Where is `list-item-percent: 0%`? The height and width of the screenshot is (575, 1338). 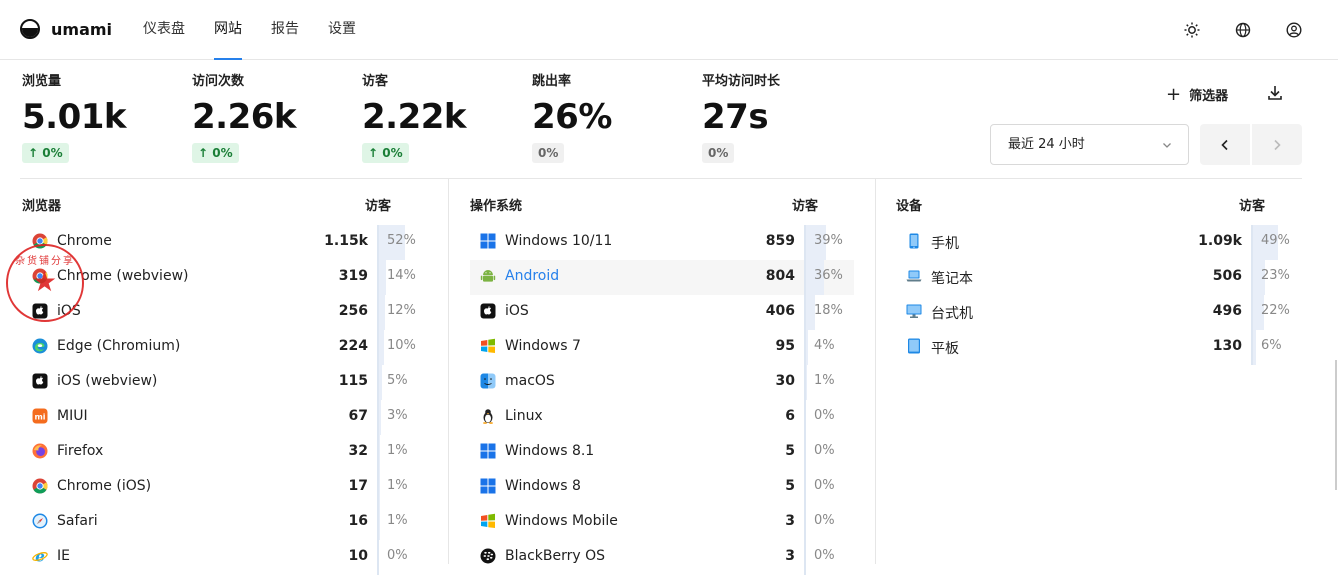
list-item-percent: 0% is located at coordinates (824, 450).